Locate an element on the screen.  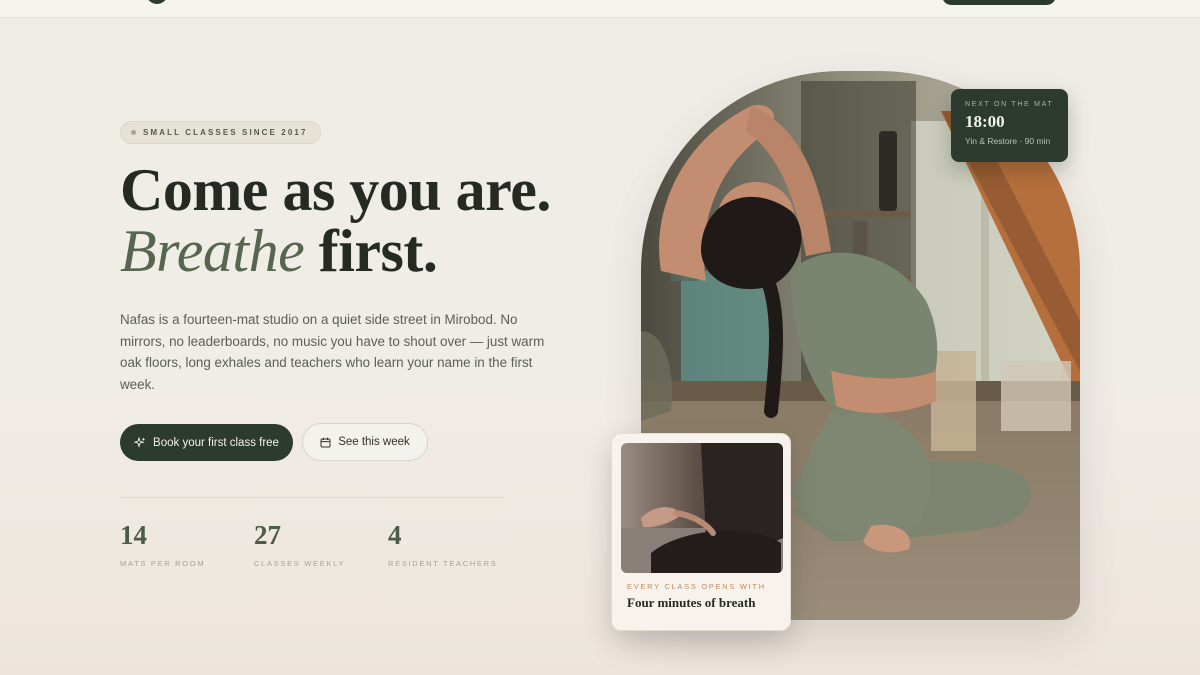
stat-label: MATS PER ROOM is located at coordinates (163, 563).